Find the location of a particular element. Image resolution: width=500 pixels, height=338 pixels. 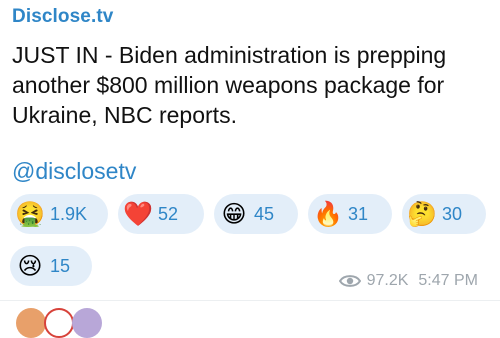

message-meta: 97.2K 5:47 PM is located at coordinates (408, 281).